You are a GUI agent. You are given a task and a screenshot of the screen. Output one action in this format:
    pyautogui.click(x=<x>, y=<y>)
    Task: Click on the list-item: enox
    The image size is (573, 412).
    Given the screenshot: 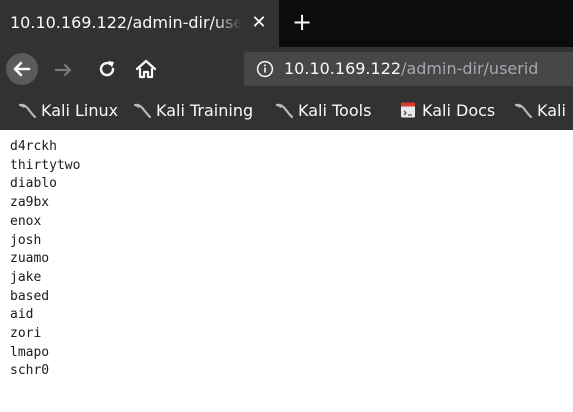 What is the action you would take?
    pyautogui.click(x=26, y=221)
    